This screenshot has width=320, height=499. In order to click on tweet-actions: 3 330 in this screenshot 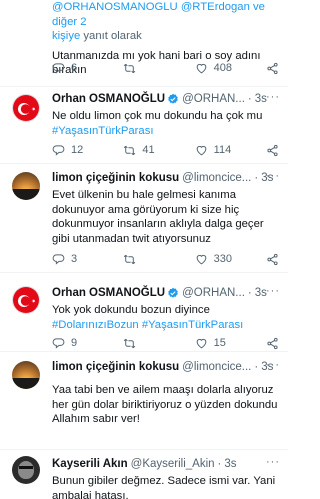, I will do `click(166, 259)`.